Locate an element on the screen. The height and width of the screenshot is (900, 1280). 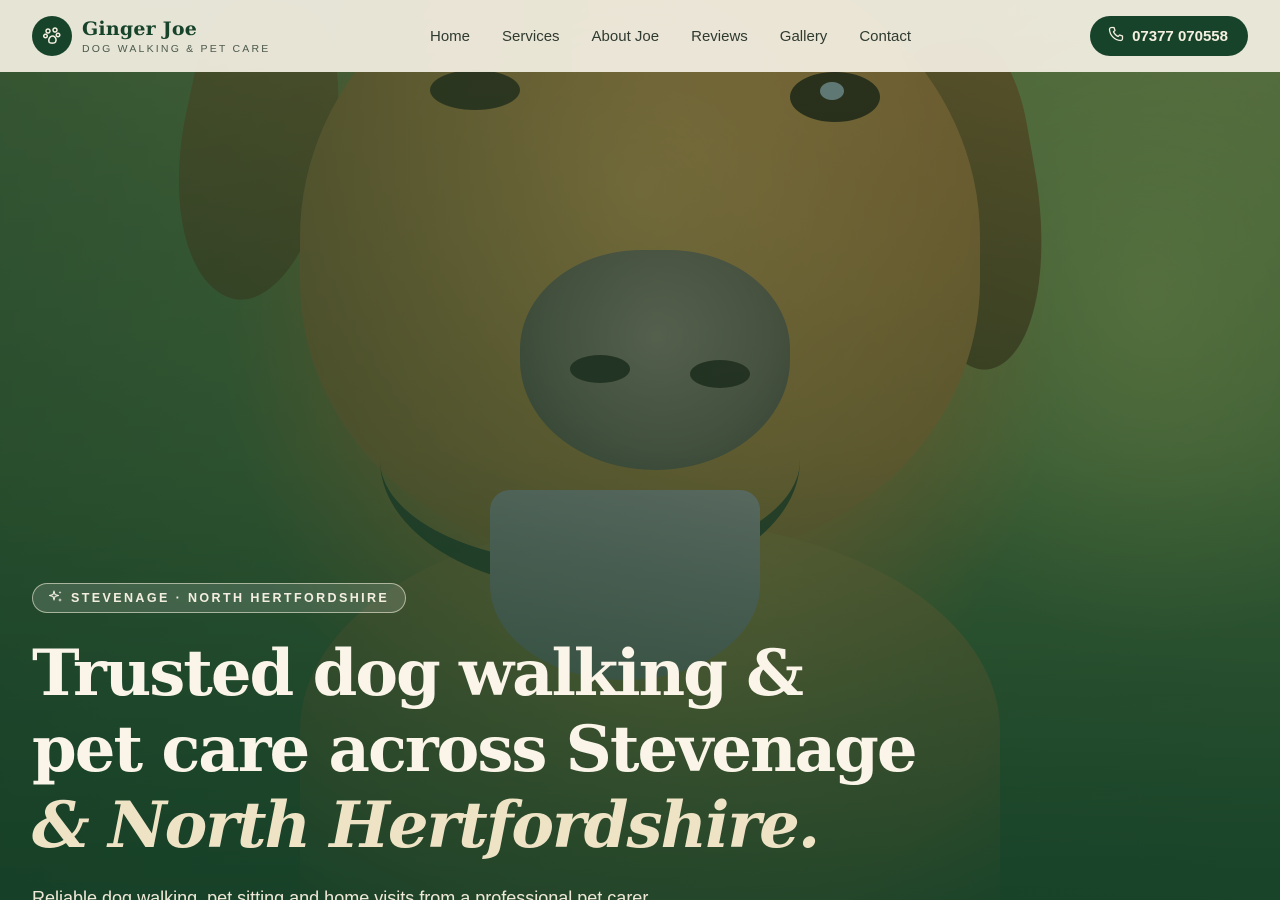
nav-reviews: Reviews is located at coordinates (719, 36).